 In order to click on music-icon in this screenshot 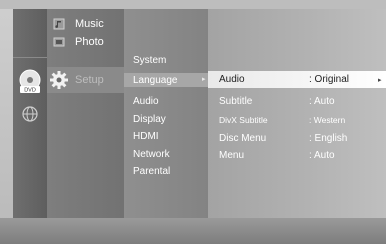, I will do `click(59, 24)`.